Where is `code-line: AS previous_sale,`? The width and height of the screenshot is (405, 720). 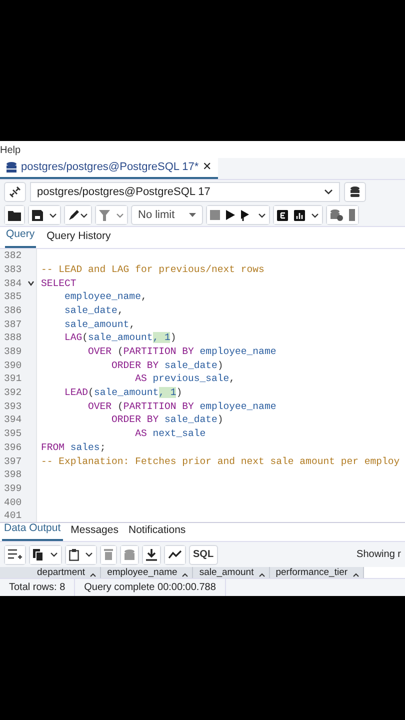
code-line: AS previous_sale, is located at coordinates (185, 379).